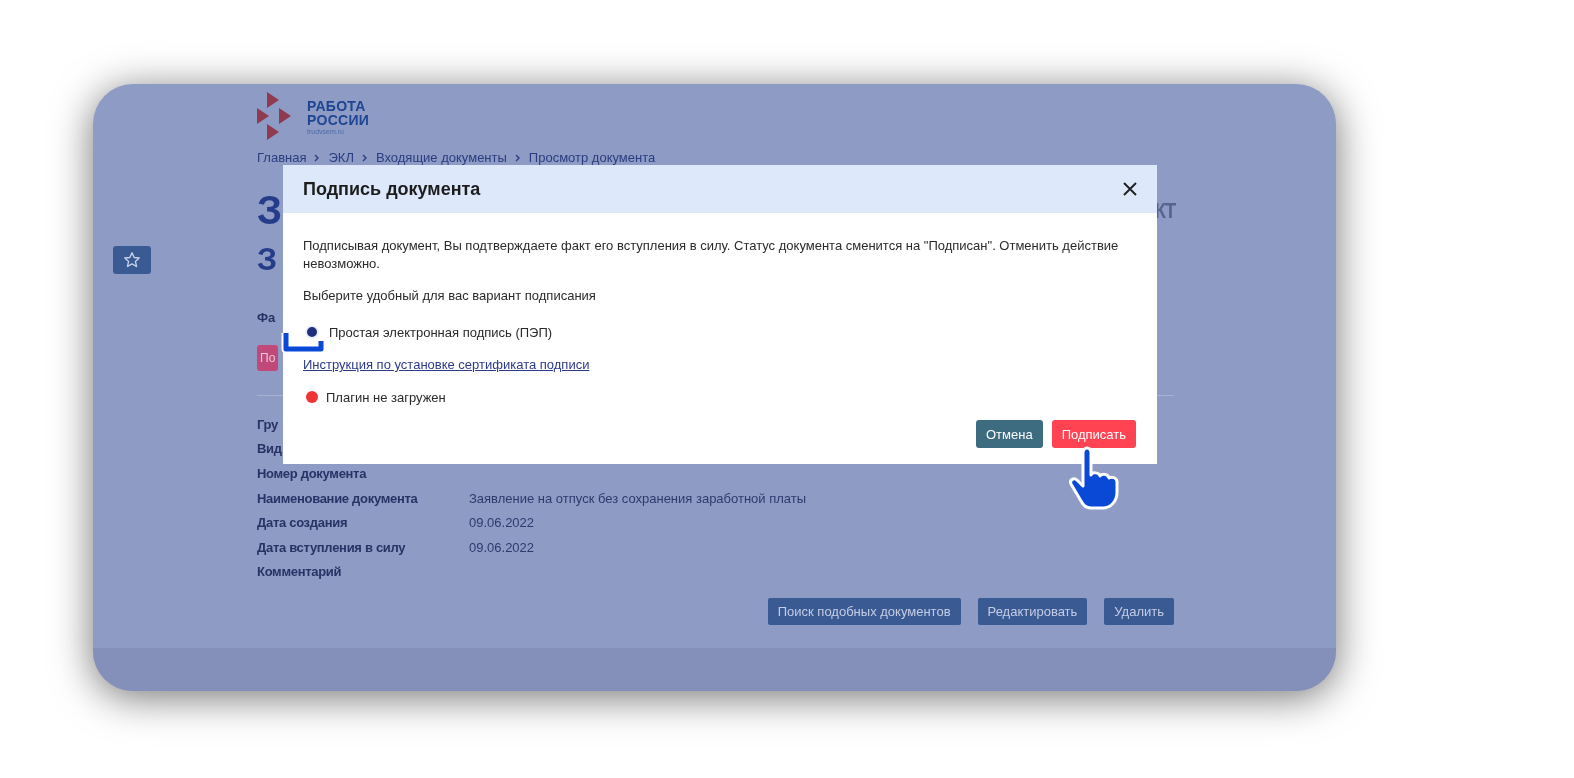 The width and height of the screenshot is (1574, 778). Describe the element at coordinates (338, 498) in the screenshot. I see `detail-label: Наименование документа` at that location.